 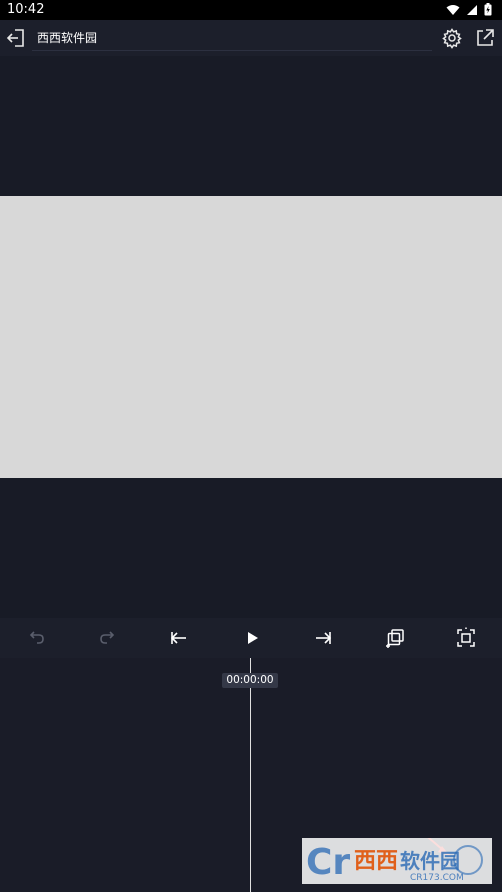 I want to click on top-bar: 西西软件园, so click(x=251, y=38).